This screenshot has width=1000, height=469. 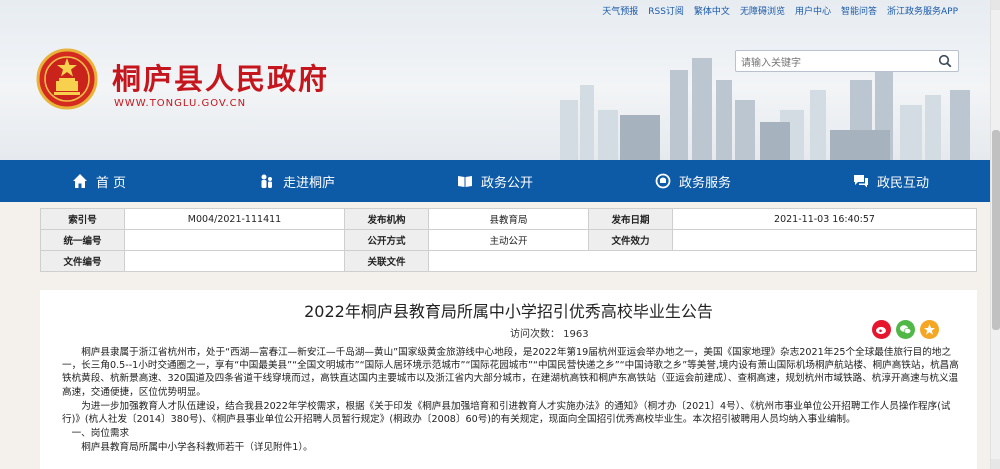 What do you see at coordinates (945, 61) in the screenshot?
I see `search-icon` at bounding box center [945, 61].